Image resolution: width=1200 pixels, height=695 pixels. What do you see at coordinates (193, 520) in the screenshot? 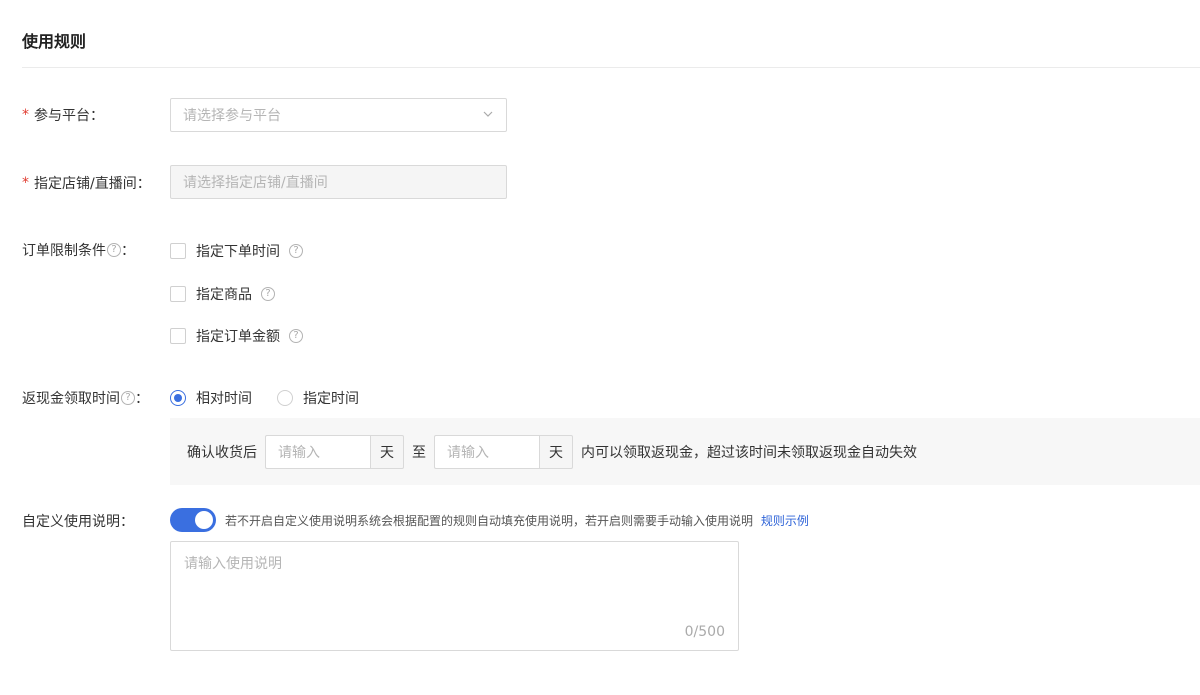
I see `custom-desc-toggle` at bounding box center [193, 520].